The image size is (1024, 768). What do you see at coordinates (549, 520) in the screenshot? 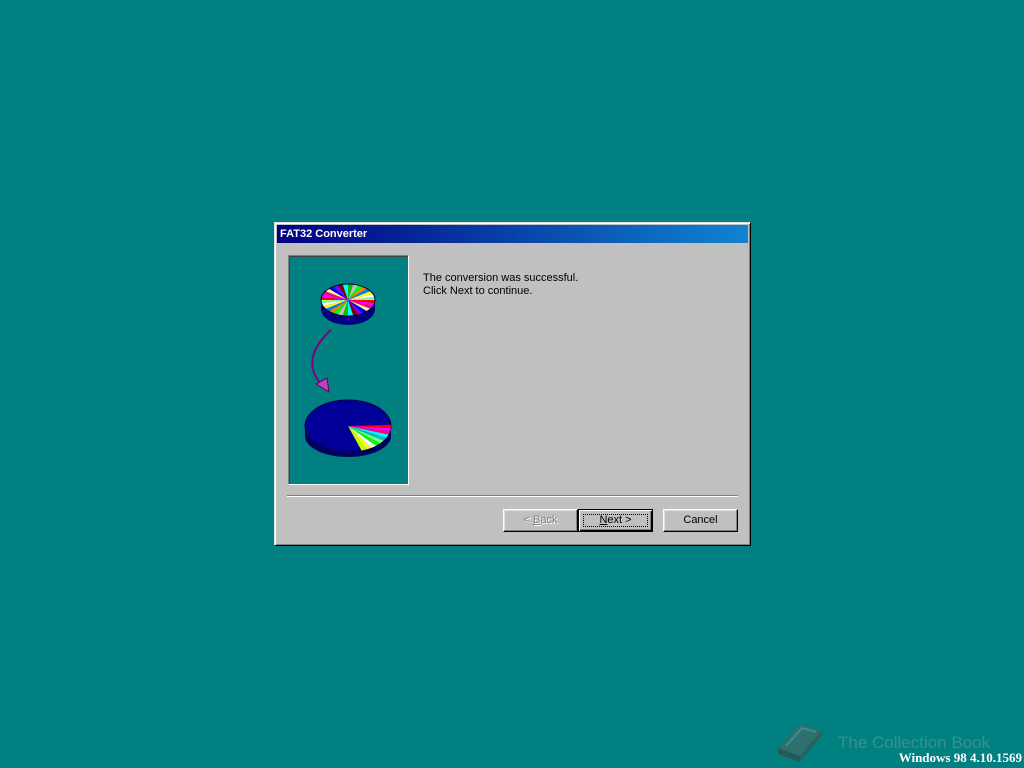
I see `back-button-rest: ack` at bounding box center [549, 520].